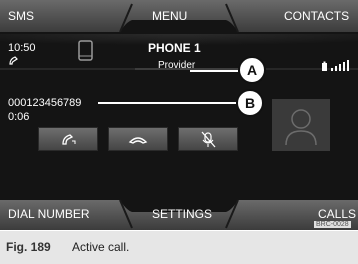 Image resolution: width=358 pixels, height=264 pixels. What do you see at coordinates (301, 127) in the screenshot?
I see `contact-avatar-icon` at bounding box center [301, 127].